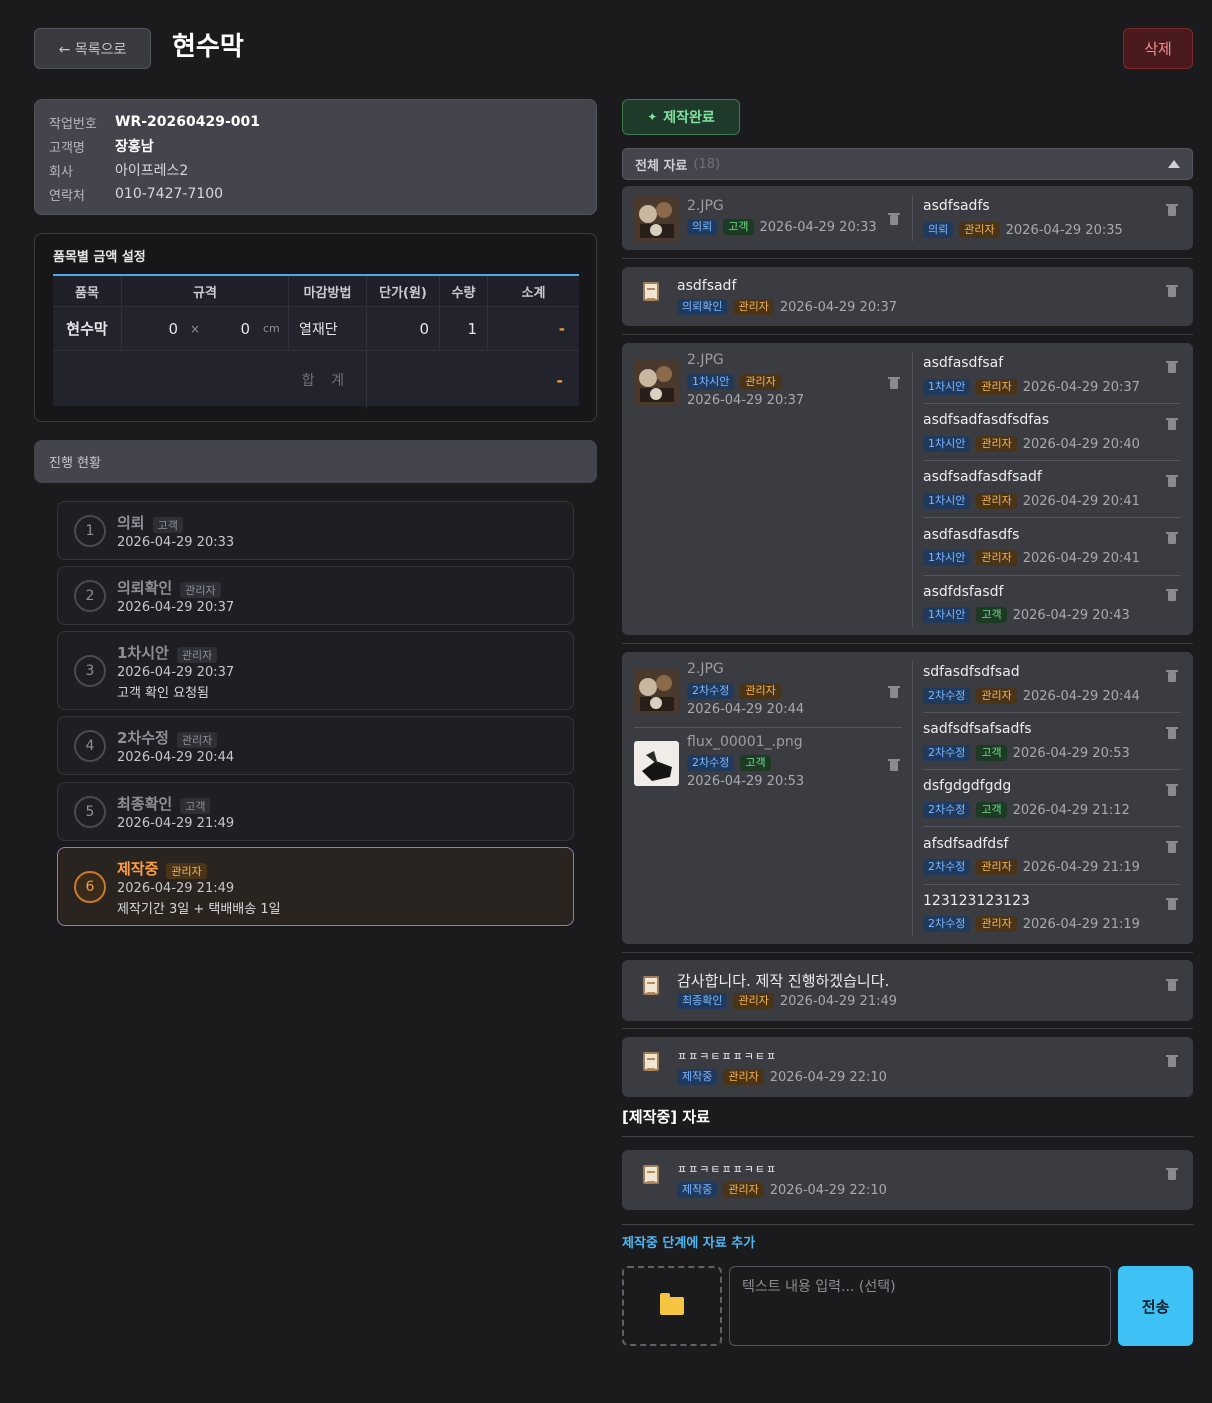 This screenshot has height=1403, width=1212. I want to click on note-meta: 최종확인 관리자 2026-04-29 21:49, so click(787, 1001).